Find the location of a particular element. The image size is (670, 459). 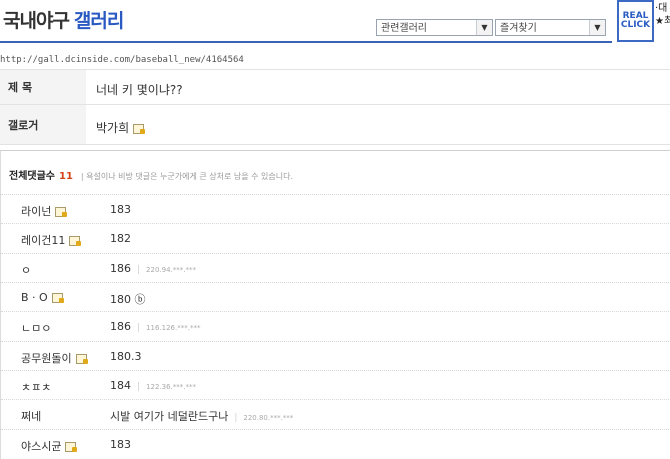

comment-nick-text: B · O is located at coordinates (34, 297).